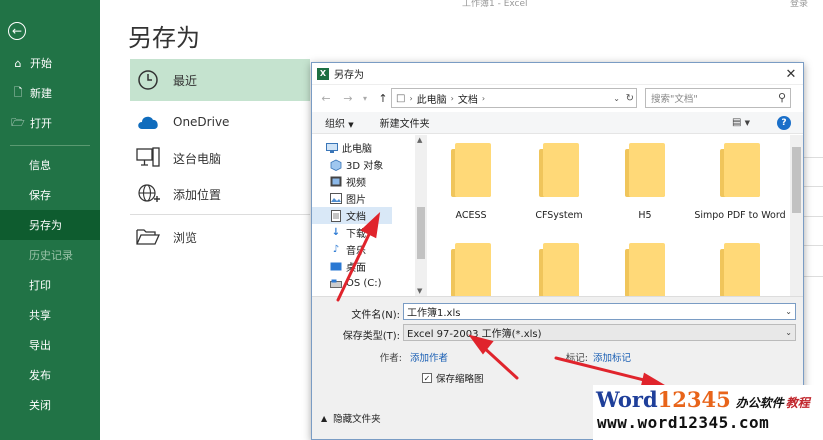  I want to click on signin-link: 登录, so click(799, 4).